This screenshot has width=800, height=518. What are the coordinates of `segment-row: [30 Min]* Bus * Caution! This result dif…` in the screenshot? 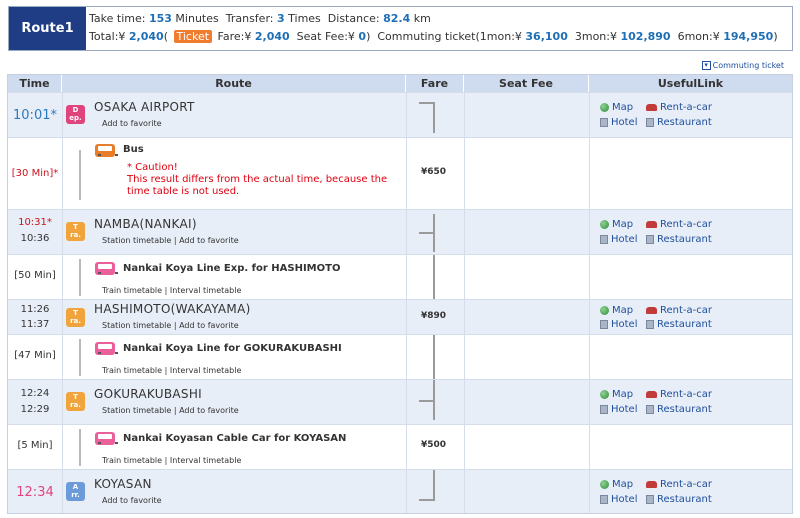 It's located at (400, 173).